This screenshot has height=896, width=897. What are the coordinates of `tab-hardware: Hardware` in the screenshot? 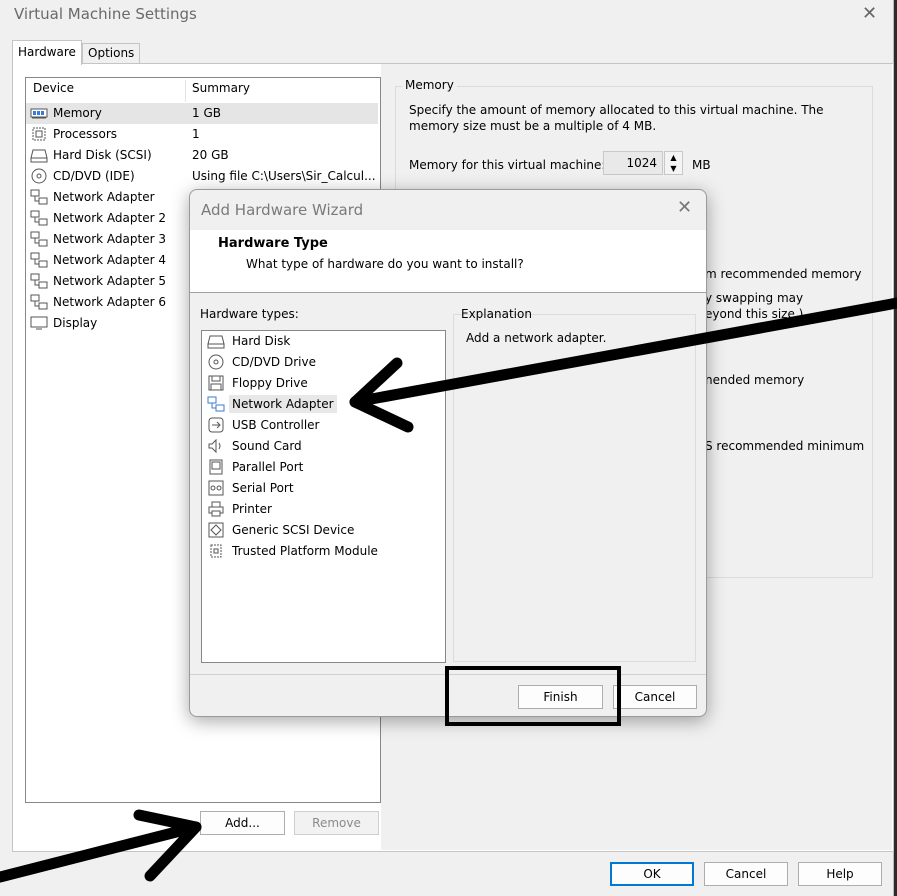 It's located at (47, 52).